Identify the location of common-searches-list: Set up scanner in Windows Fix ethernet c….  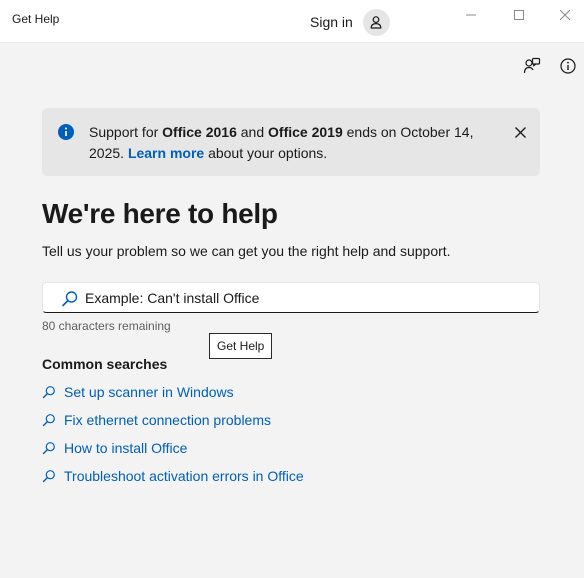
(173, 434).